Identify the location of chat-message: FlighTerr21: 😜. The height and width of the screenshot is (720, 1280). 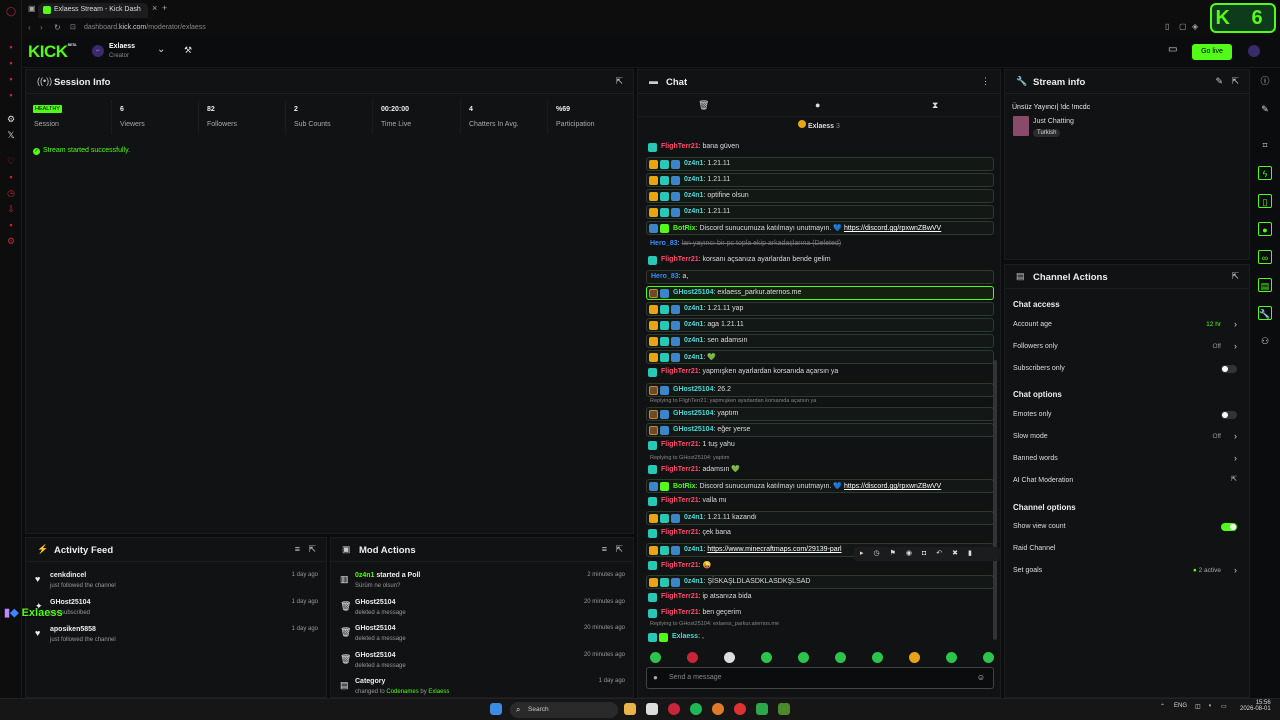
(820, 566).